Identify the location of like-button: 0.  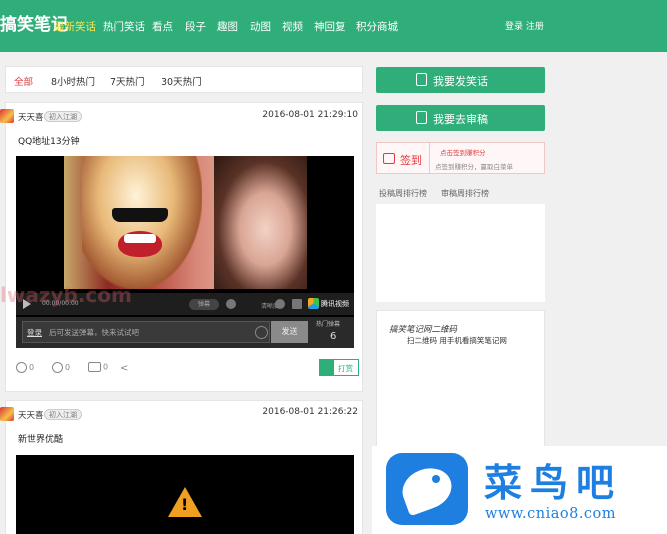
(25, 367).